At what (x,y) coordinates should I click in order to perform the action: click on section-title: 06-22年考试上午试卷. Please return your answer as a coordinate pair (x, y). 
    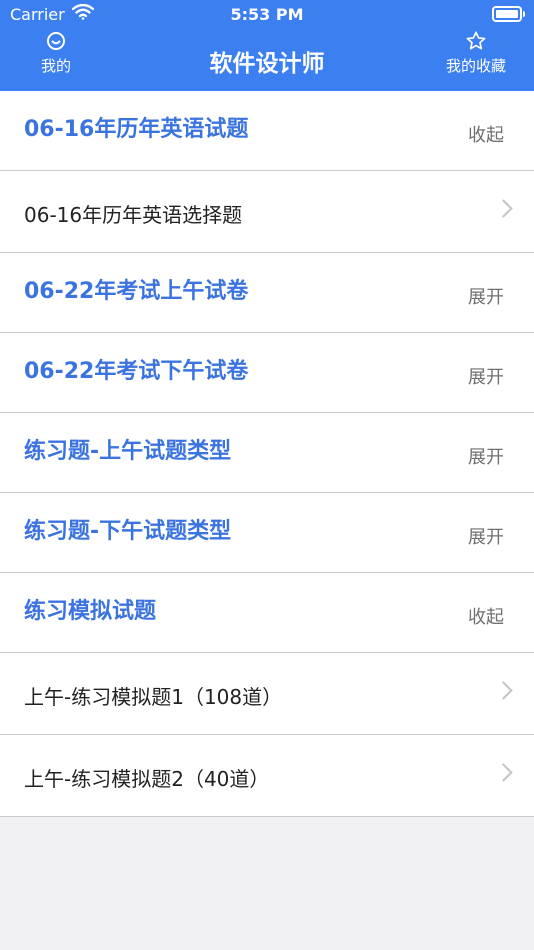
    Looking at the image, I should click on (136, 291).